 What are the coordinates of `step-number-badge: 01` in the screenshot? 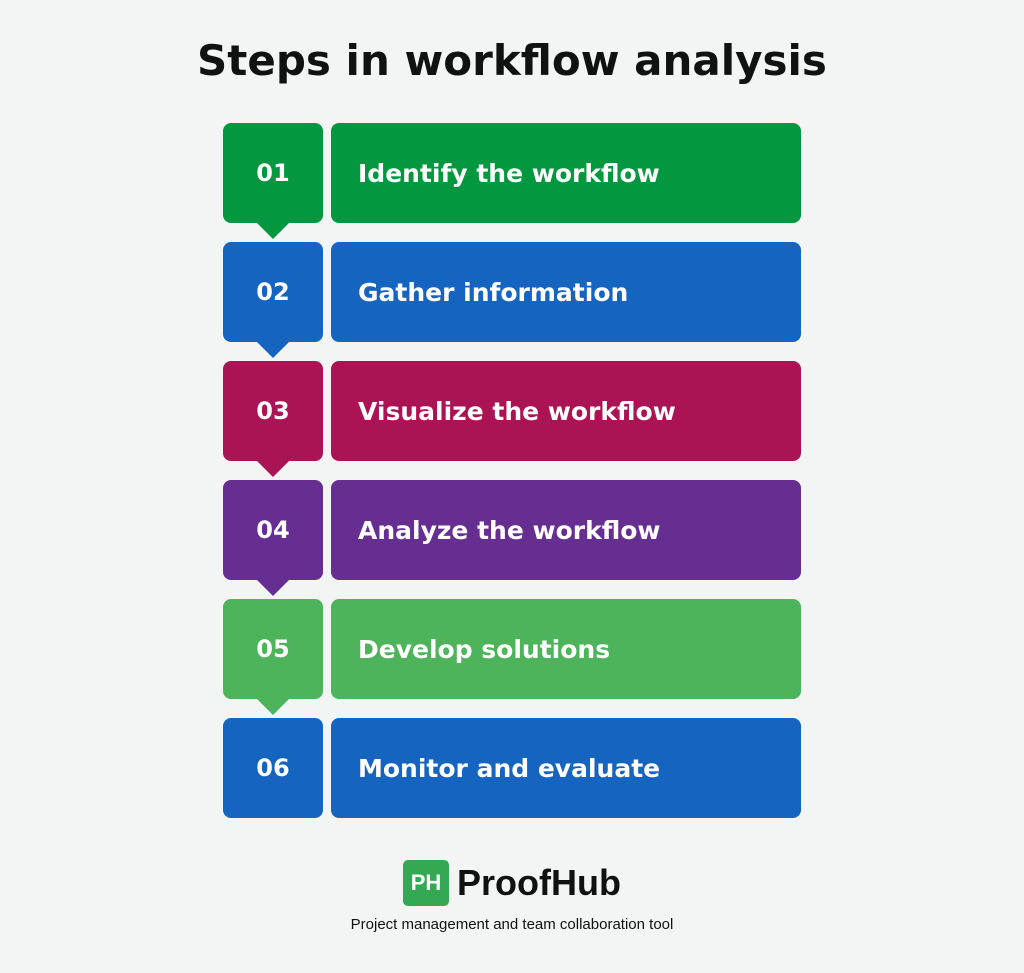 It's located at (273, 181).